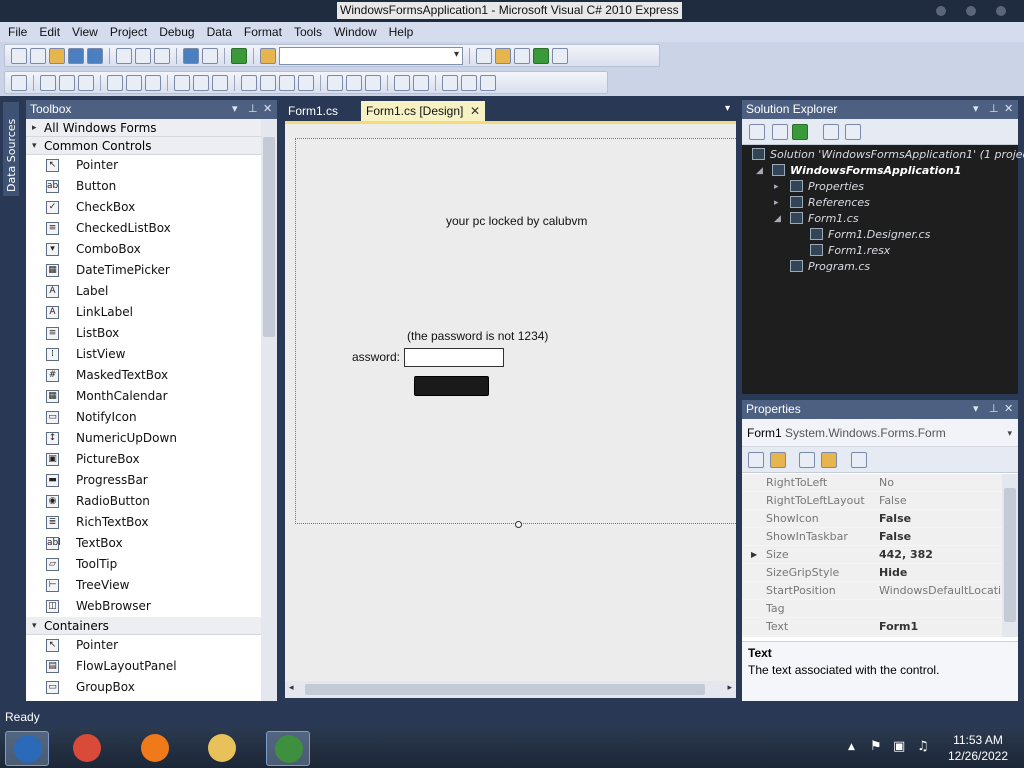 The height and width of the screenshot is (768, 1024). Describe the element at coordinates (19, 82) in the screenshot. I see `align-to-grid-icon` at that location.